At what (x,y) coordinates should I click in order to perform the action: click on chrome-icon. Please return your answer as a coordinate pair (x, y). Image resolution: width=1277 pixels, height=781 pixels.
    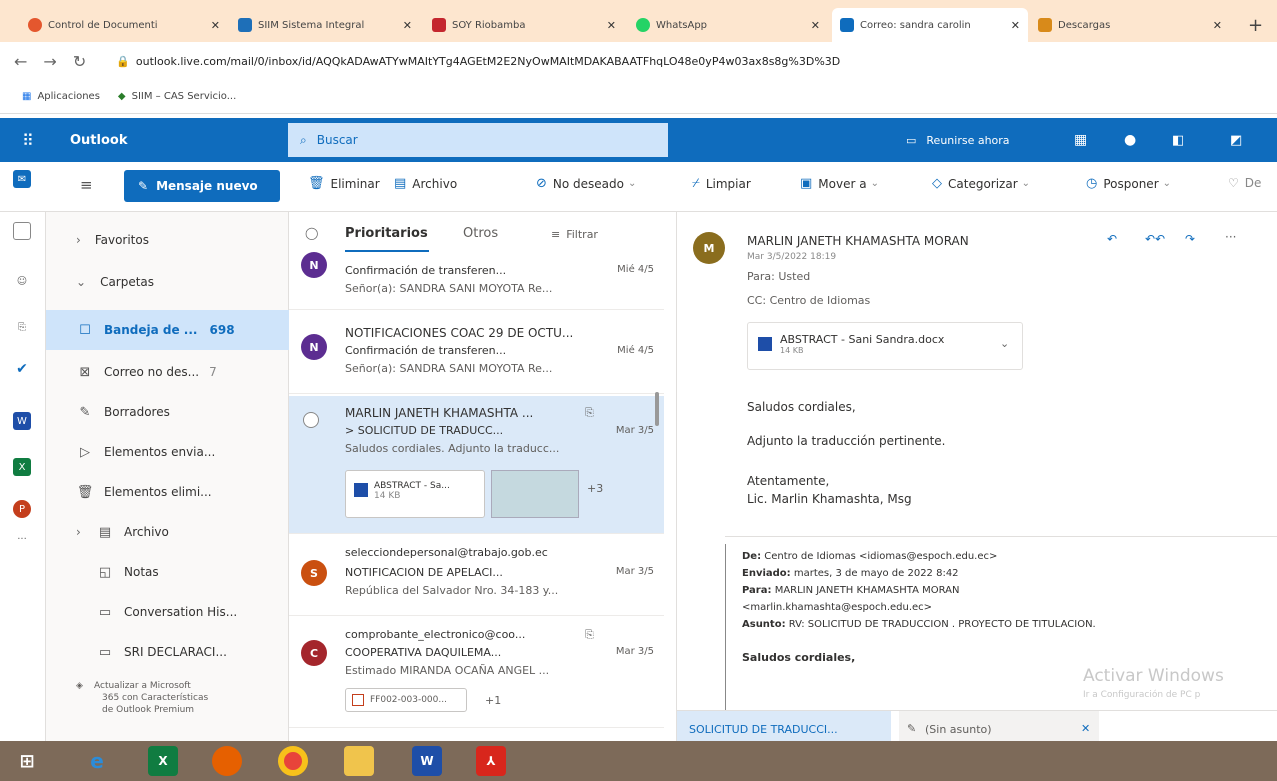
    Looking at the image, I should click on (293, 761).